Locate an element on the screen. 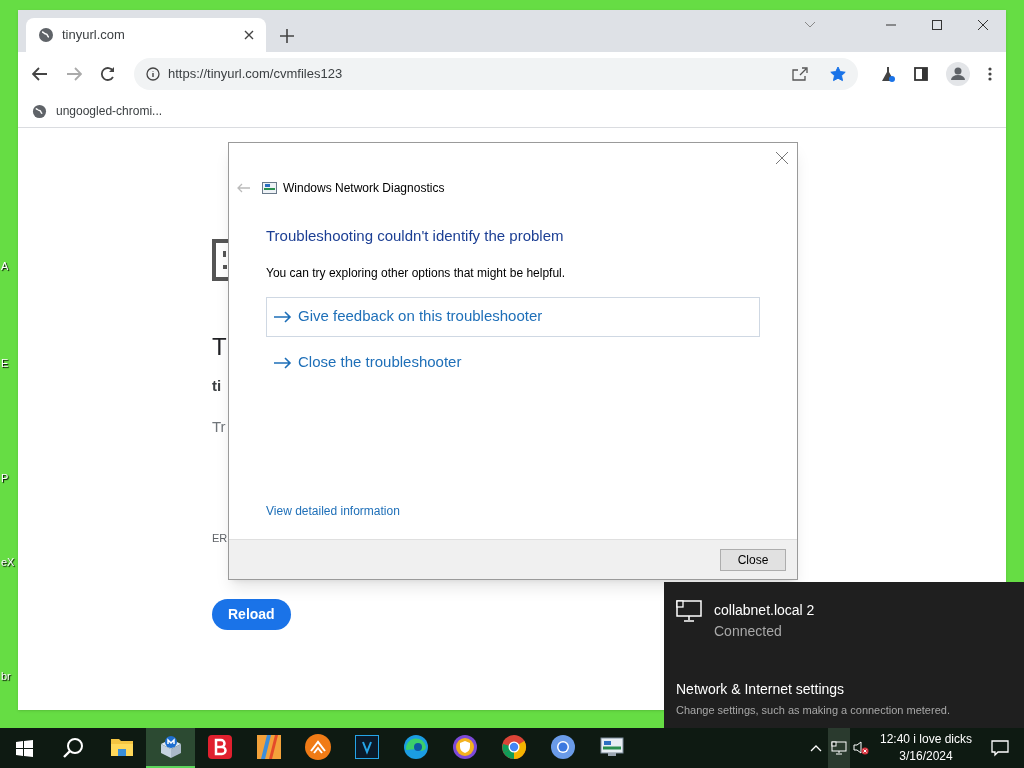 The height and width of the screenshot is (768, 1024). star-icon is located at coordinates (838, 73).